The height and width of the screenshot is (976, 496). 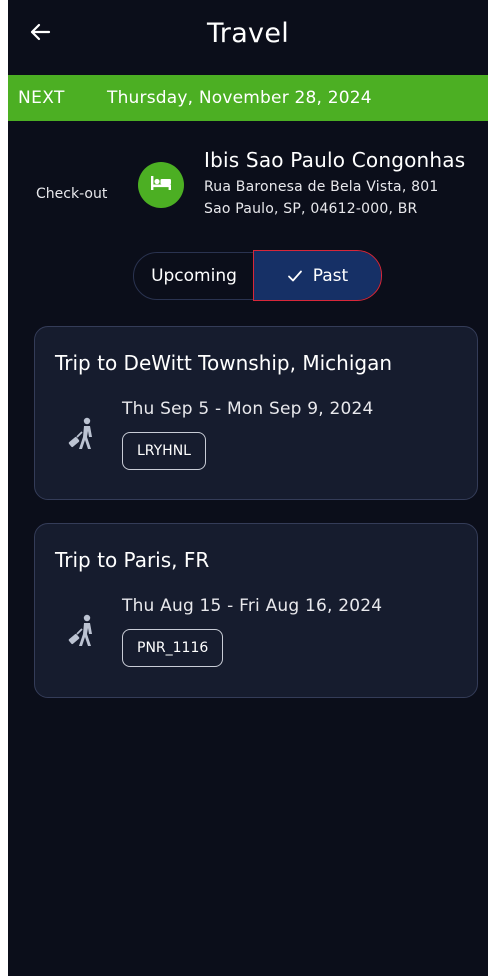 I want to click on upcoming-tab: Upcoming, so click(x=194, y=276).